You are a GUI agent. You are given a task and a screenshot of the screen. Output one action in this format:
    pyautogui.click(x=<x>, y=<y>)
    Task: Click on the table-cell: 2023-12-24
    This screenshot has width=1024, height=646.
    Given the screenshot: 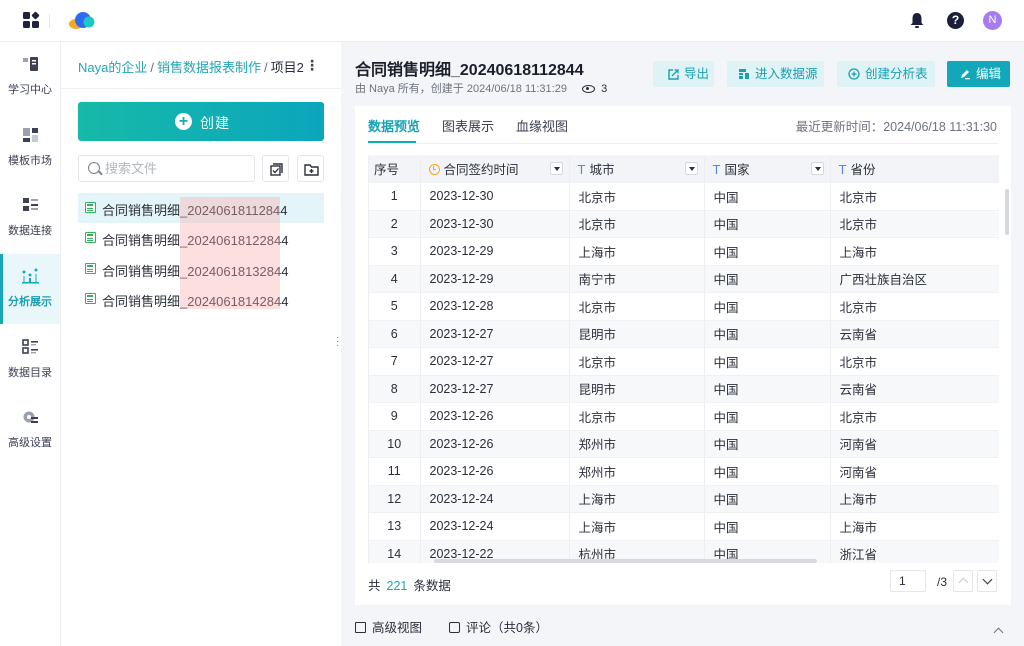 What is the action you would take?
    pyautogui.click(x=495, y=499)
    